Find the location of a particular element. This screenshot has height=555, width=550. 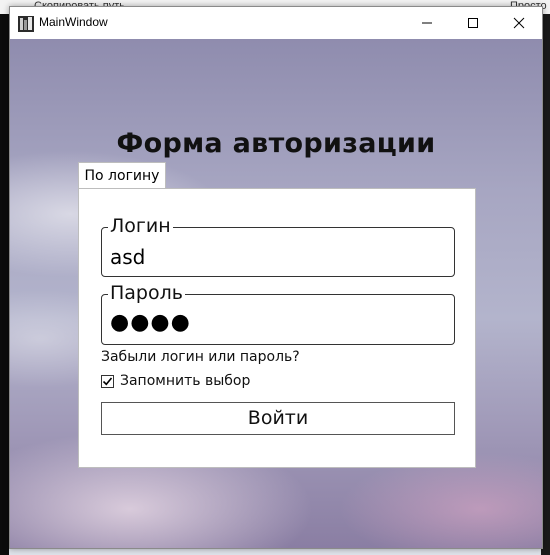

close-button is located at coordinates (519, 23).